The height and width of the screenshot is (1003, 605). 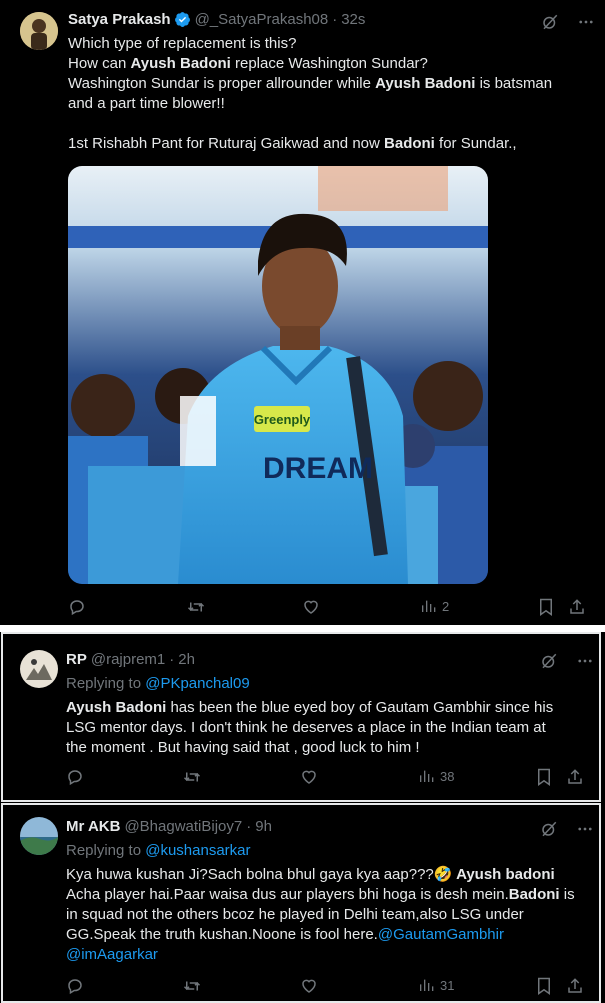 I want to click on views-button: 38, so click(x=436, y=776).